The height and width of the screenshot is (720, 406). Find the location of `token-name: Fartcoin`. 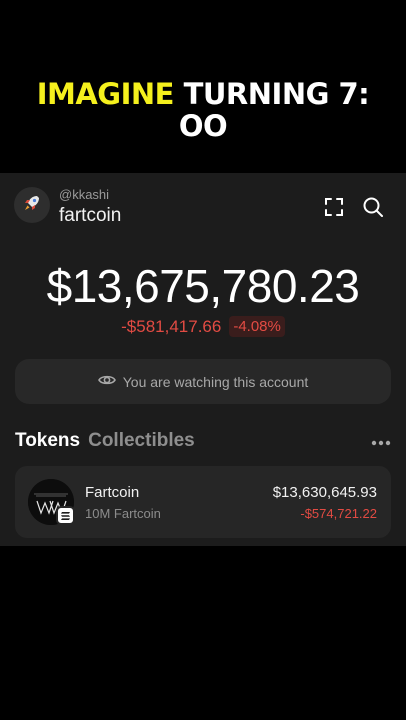

token-name: Fartcoin is located at coordinates (112, 492).